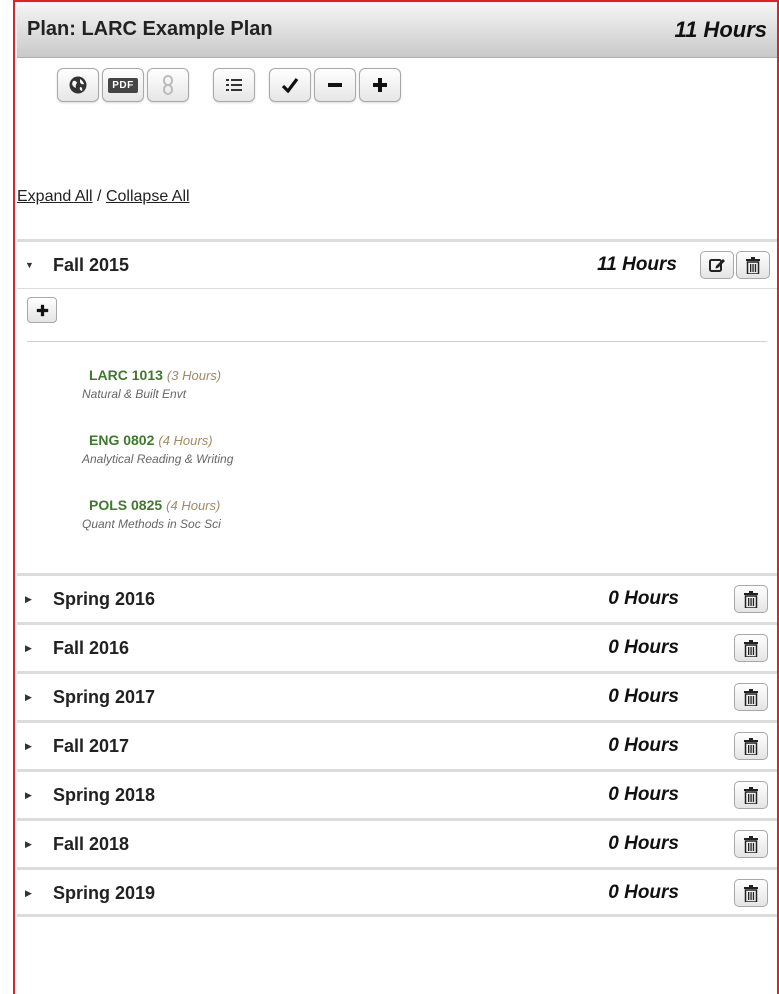 Image resolution: width=779 pixels, height=994 pixels. Describe the element at coordinates (104, 892) in the screenshot. I see `term-name: Spring 2019` at that location.